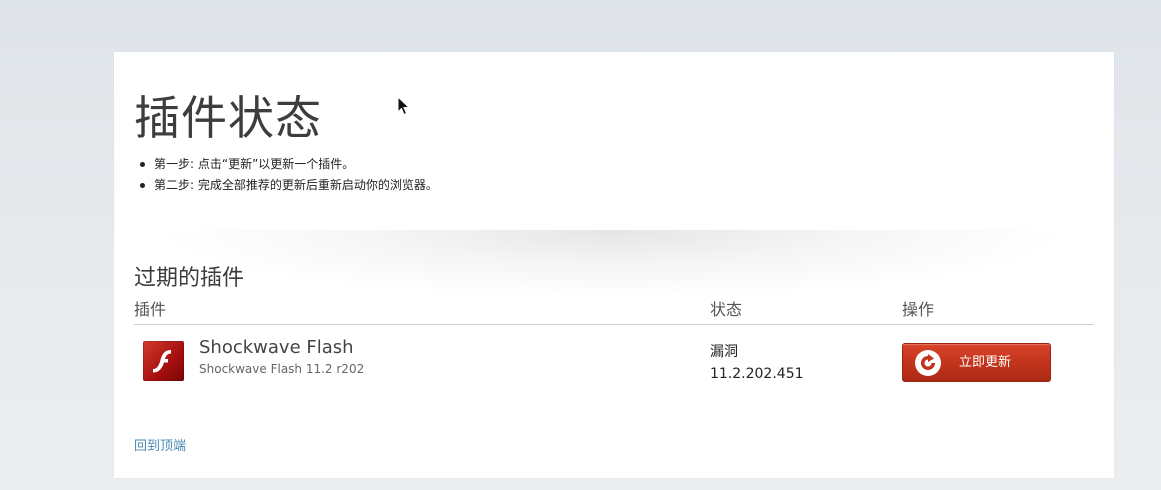 This screenshot has height=490, width=1161. I want to click on refresh-icon, so click(928, 363).